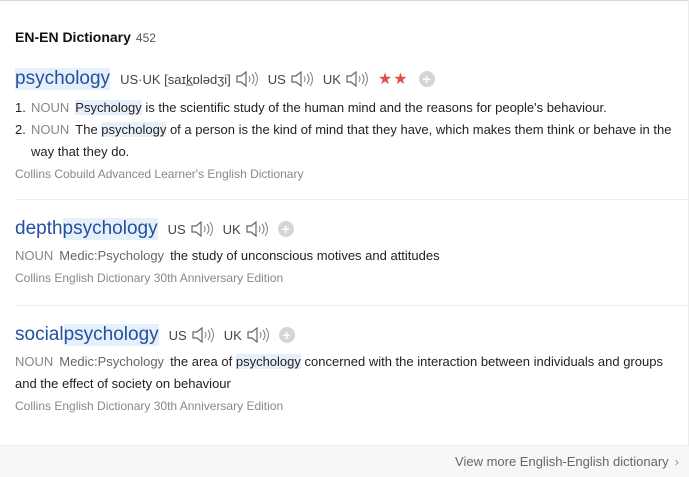 Image resolution: width=689 pixels, height=477 pixels. I want to click on headword-prefix: social, so click(39, 335).